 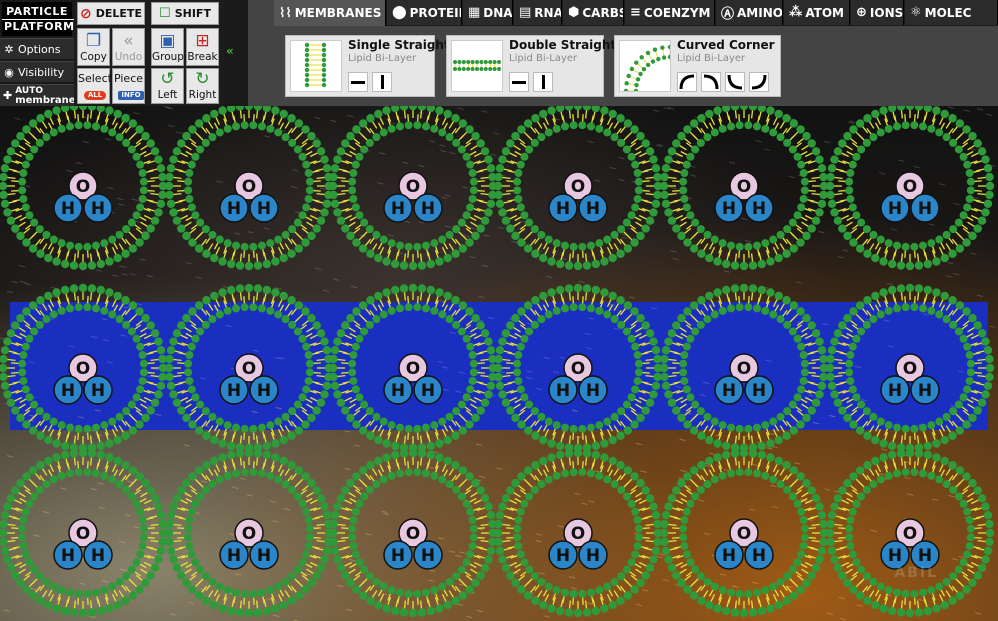 I want to click on auto-icon: ✚, so click(x=8, y=95).